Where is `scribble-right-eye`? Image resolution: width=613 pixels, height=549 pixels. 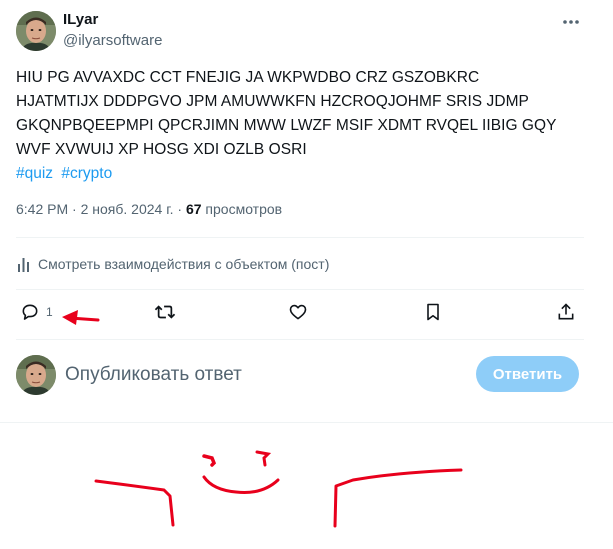
scribble-right-eye is located at coordinates (263, 458).